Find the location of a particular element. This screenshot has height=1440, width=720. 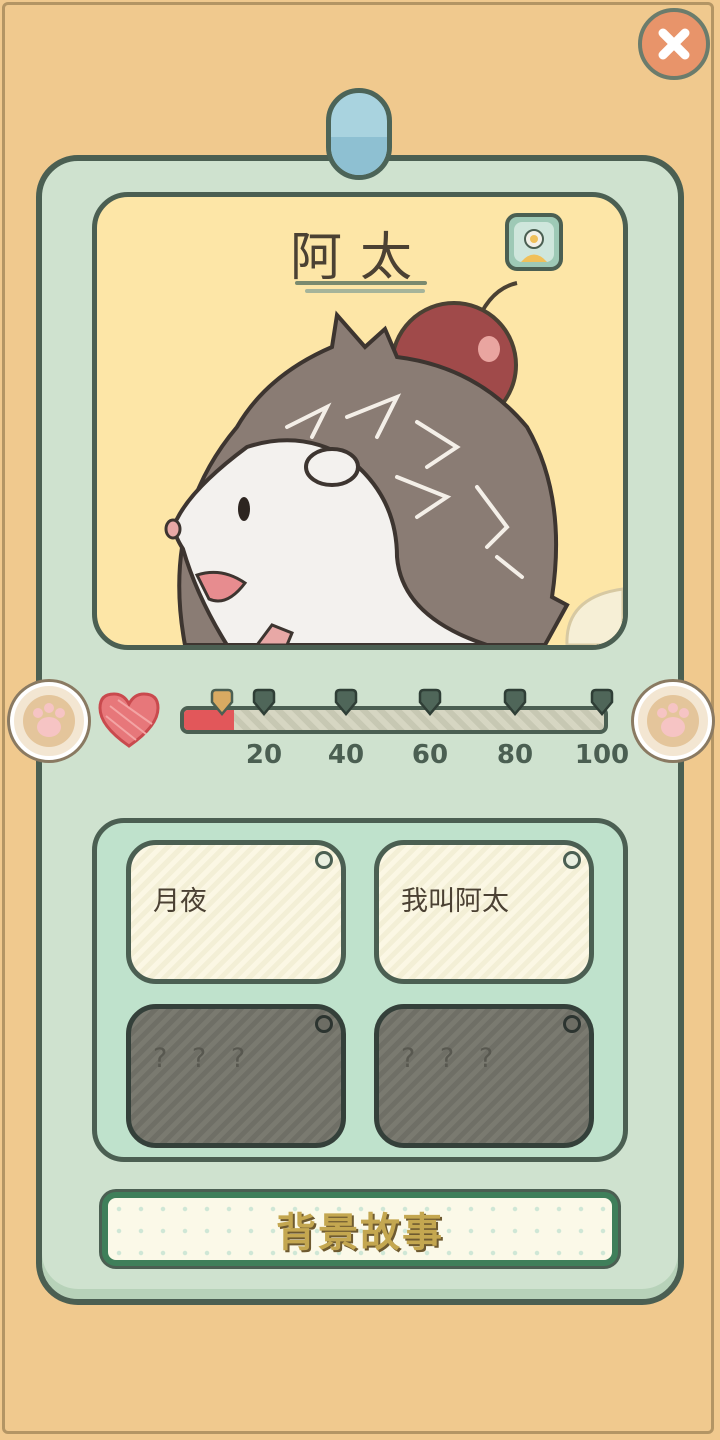

story-card-label: 月夜 is located at coordinates (180, 901).